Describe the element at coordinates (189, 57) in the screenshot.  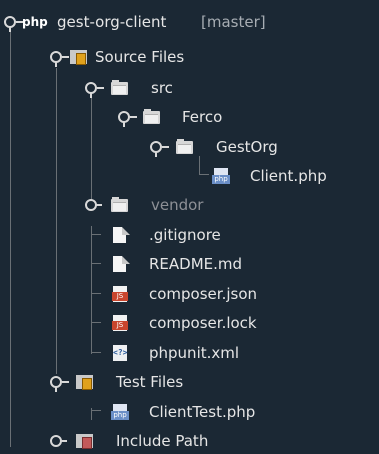
I see `tree-item-source-files: Source Files` at that location.